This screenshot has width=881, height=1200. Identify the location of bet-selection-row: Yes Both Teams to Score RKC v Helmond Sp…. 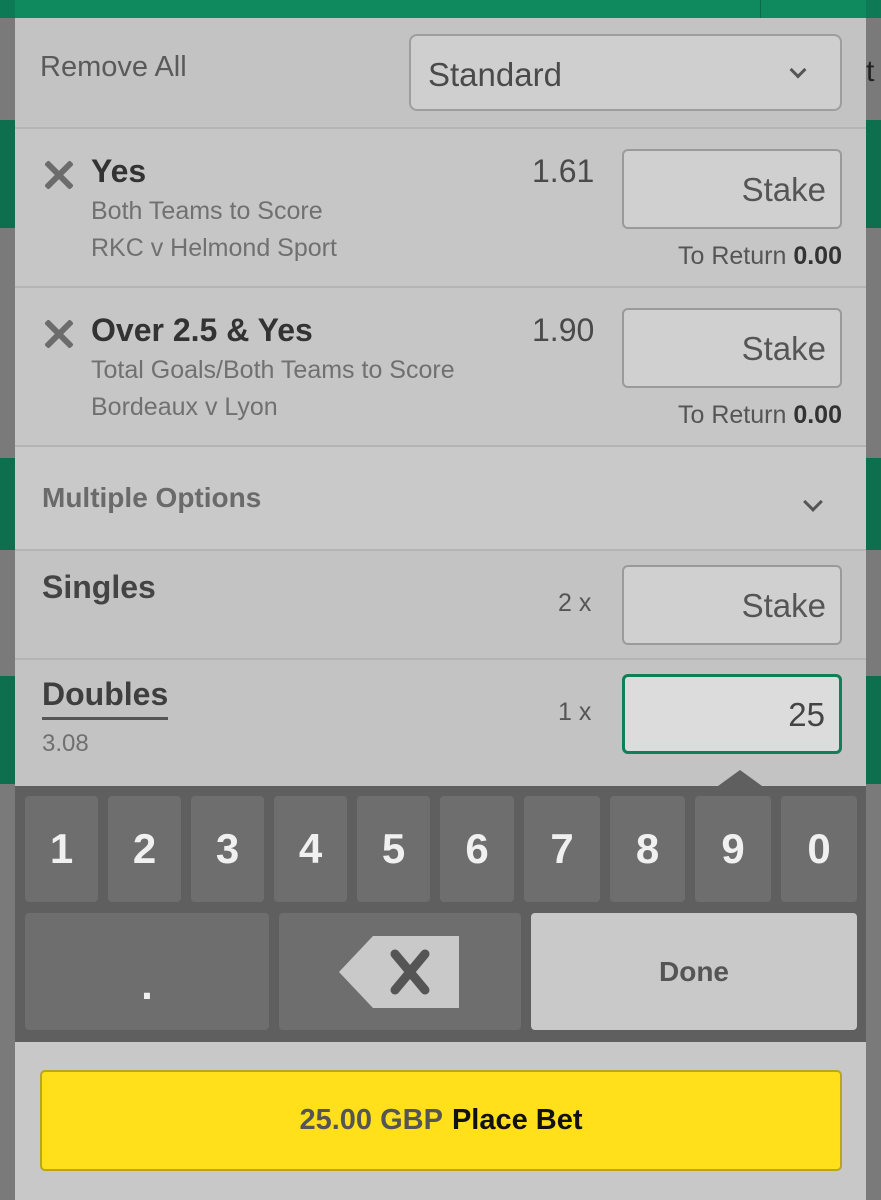
(440, 208).